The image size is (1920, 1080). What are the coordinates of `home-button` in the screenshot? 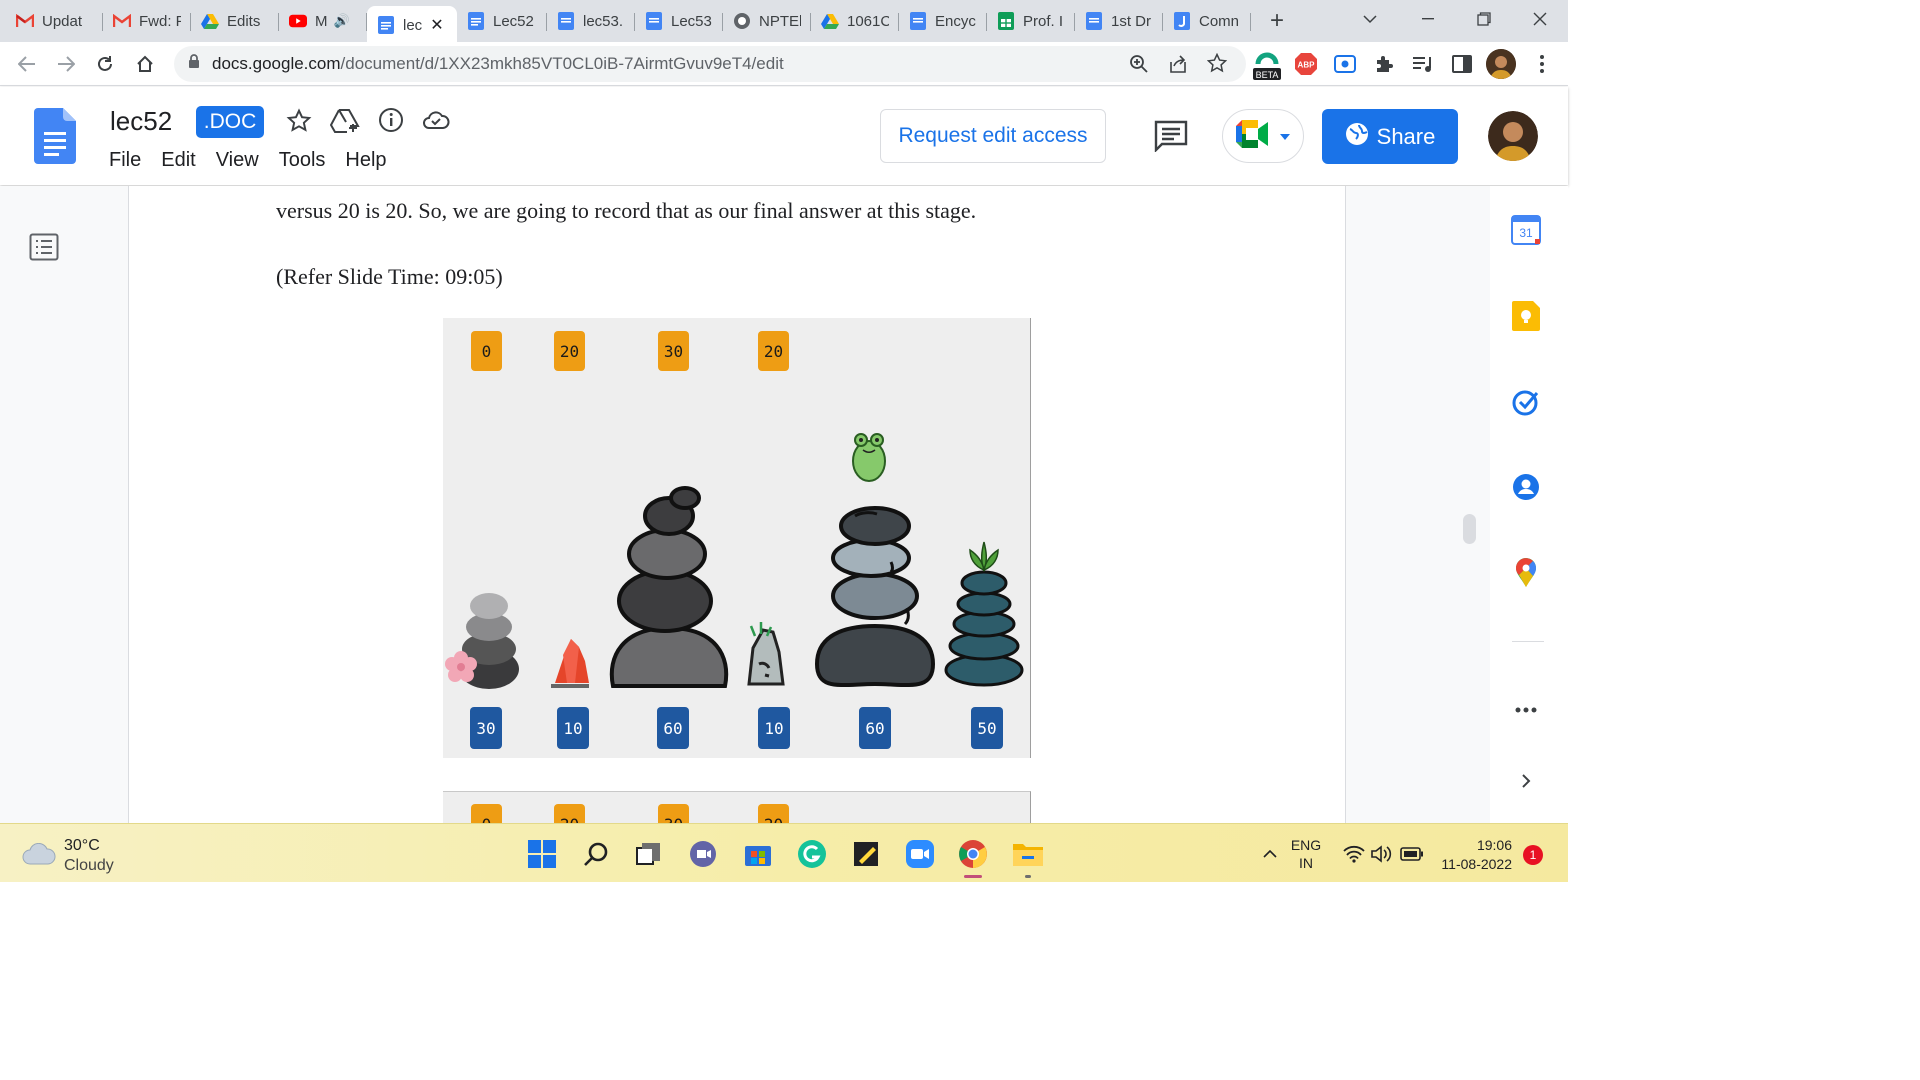 It's located at (145, 64).